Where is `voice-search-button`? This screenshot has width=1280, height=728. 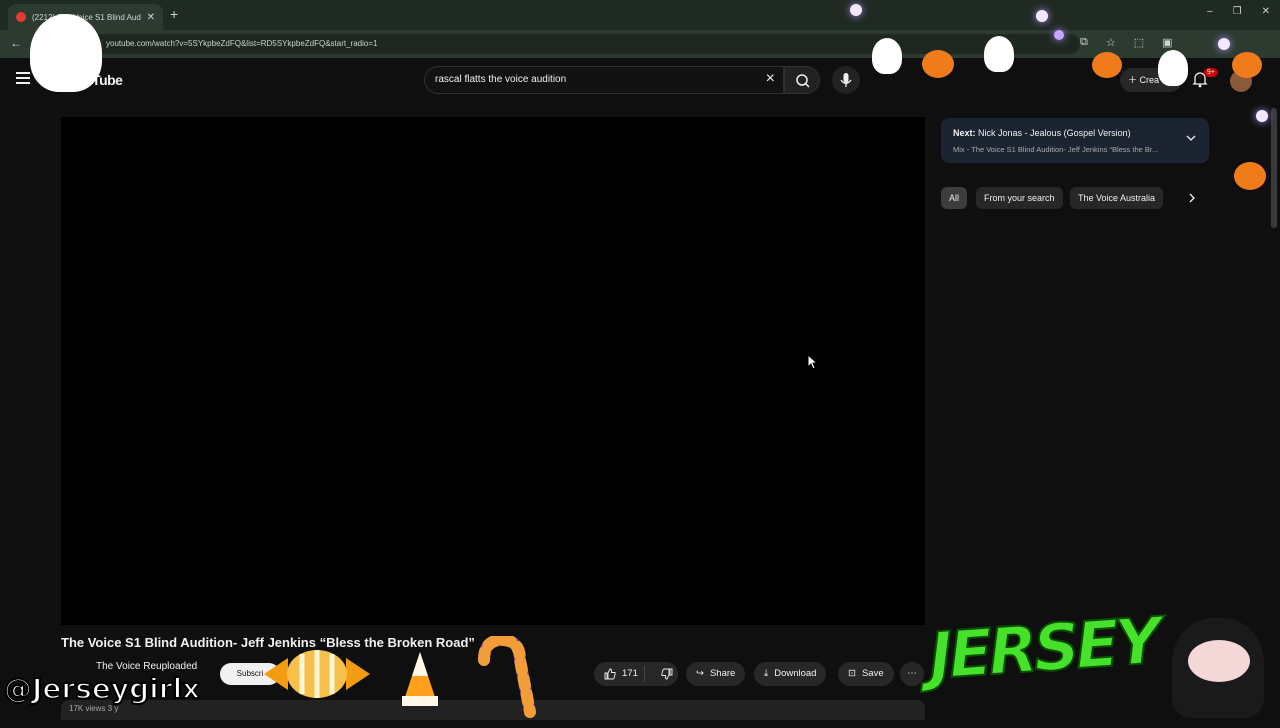 voice-search-button is located at coordinates (846, 80).